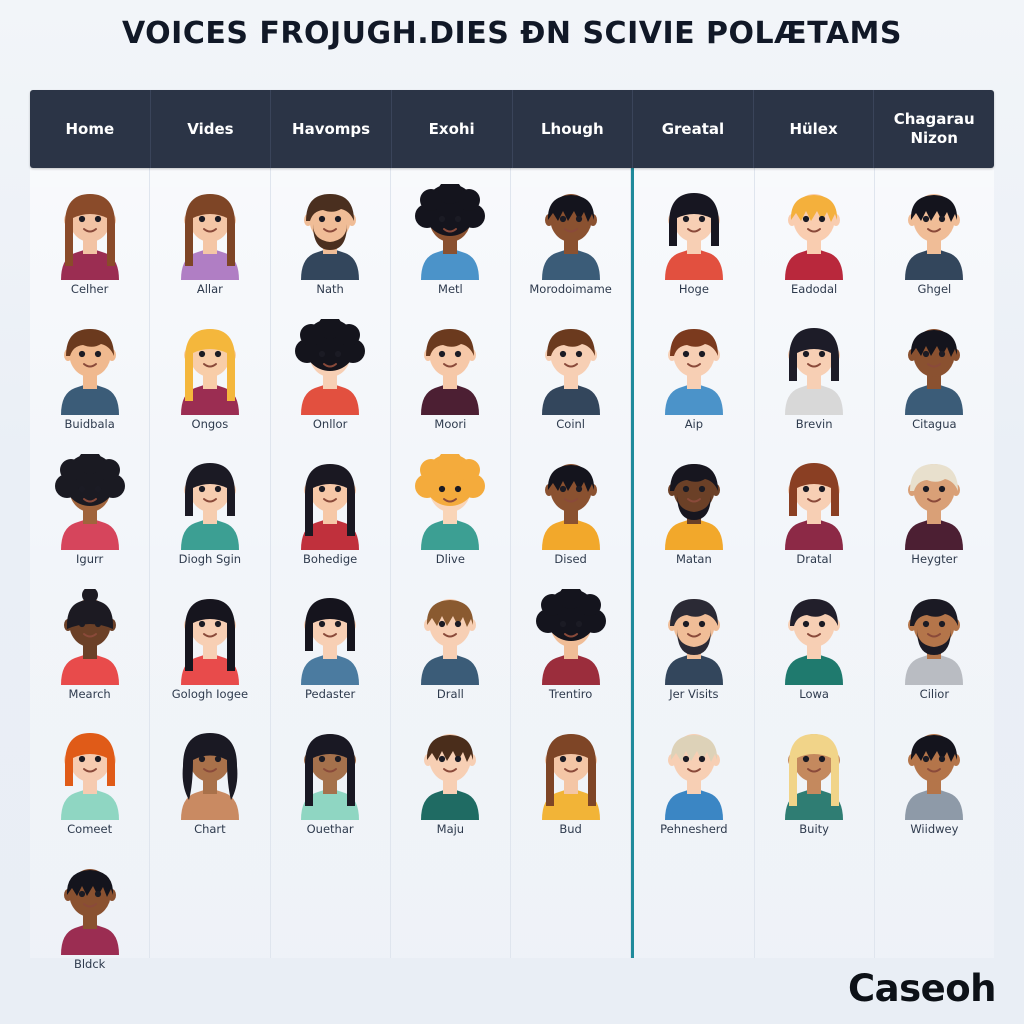 This screenshot has height=1024, width=1024. What do you see at coordinates (693, 129) in the screenshot?
I see `nav-item-greatal: Greatal` at bounding box center [693, 129].